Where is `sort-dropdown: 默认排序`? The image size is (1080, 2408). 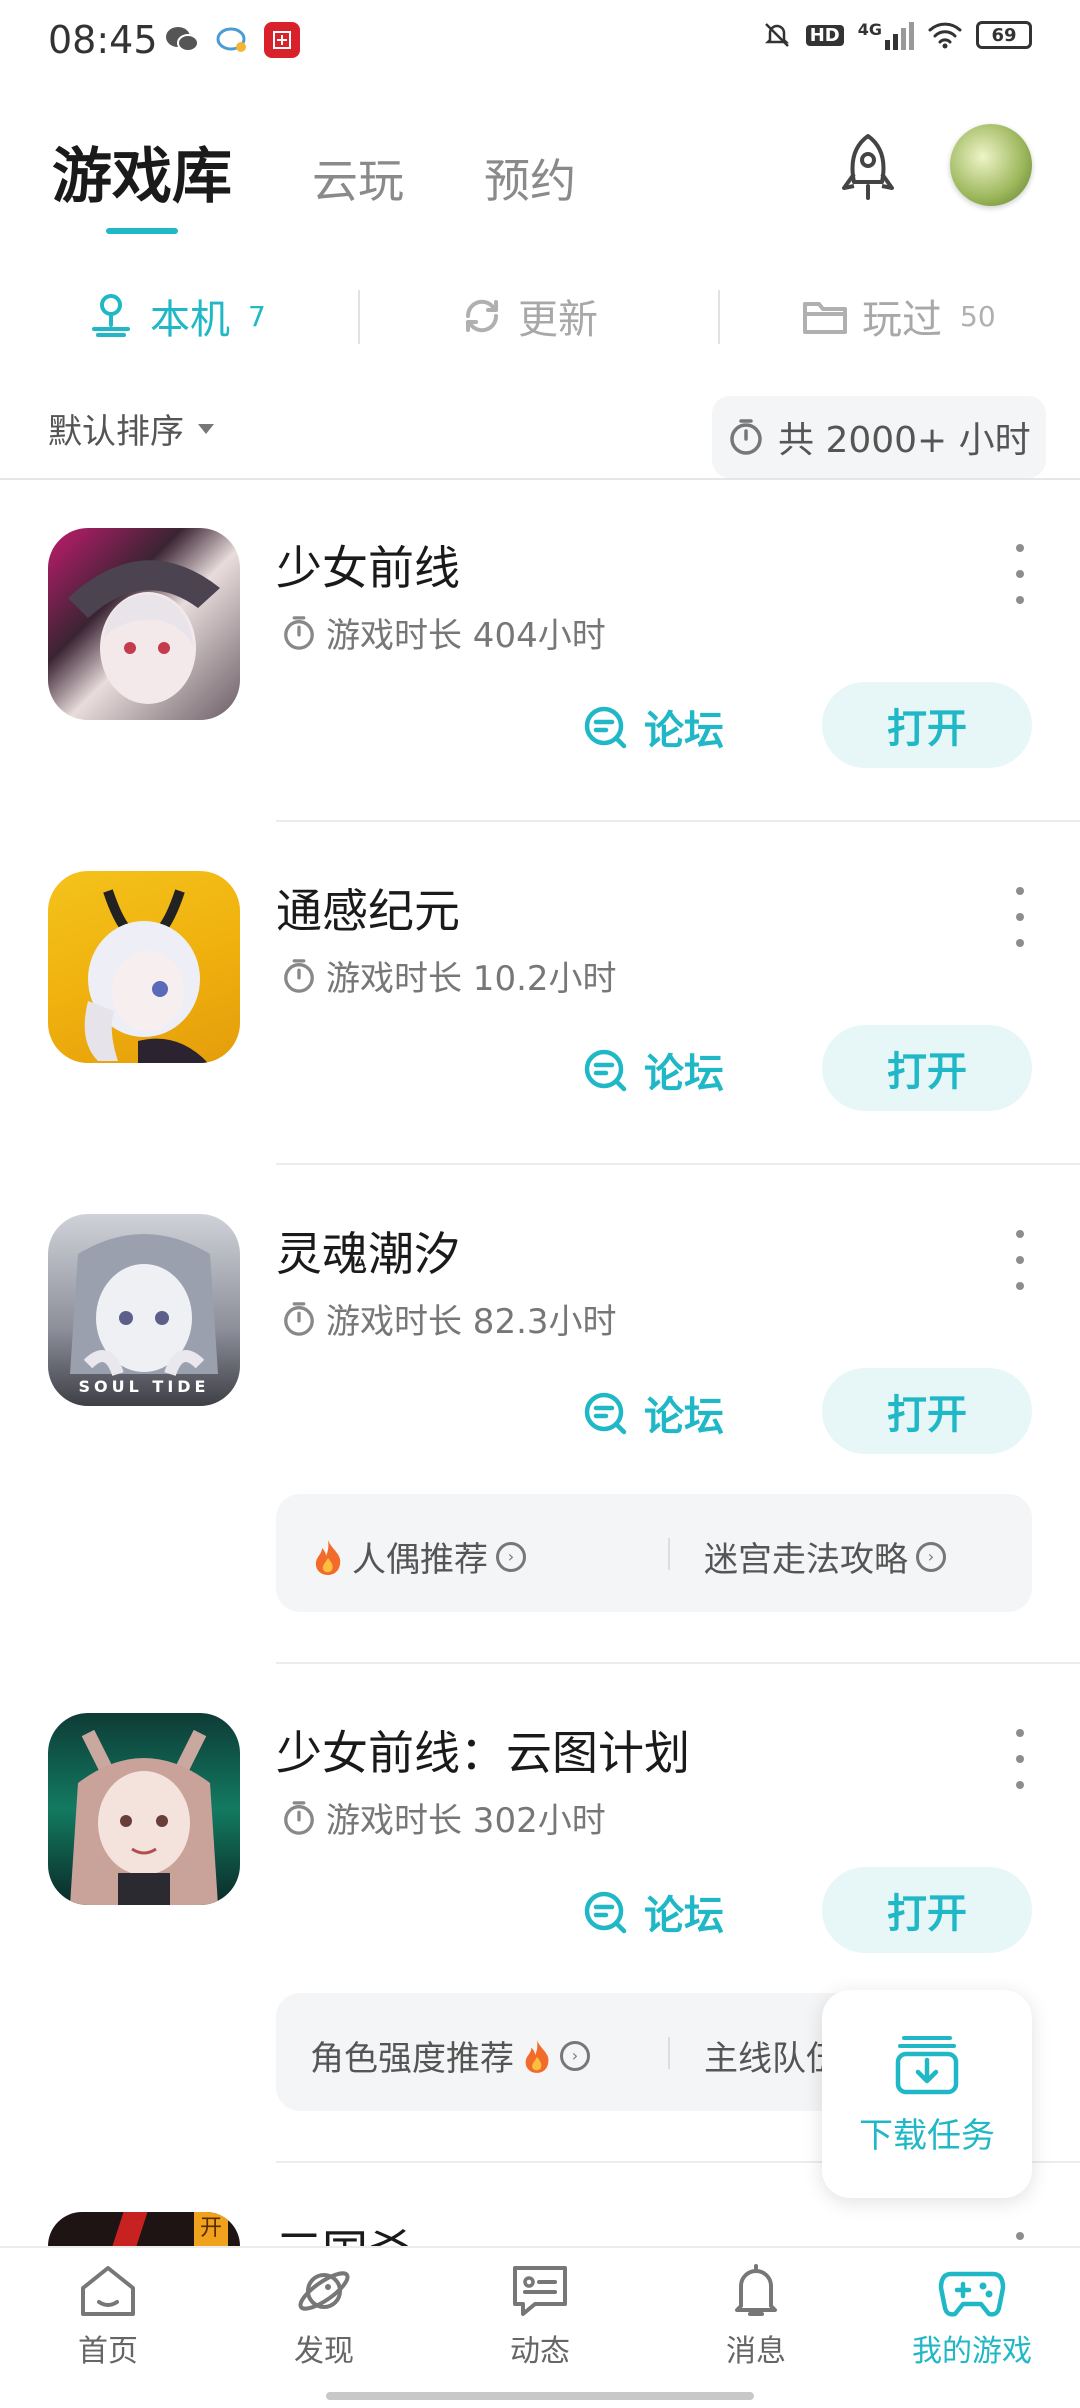 sort-dropdown: 默认排序 is located at coordinates (131, 428).